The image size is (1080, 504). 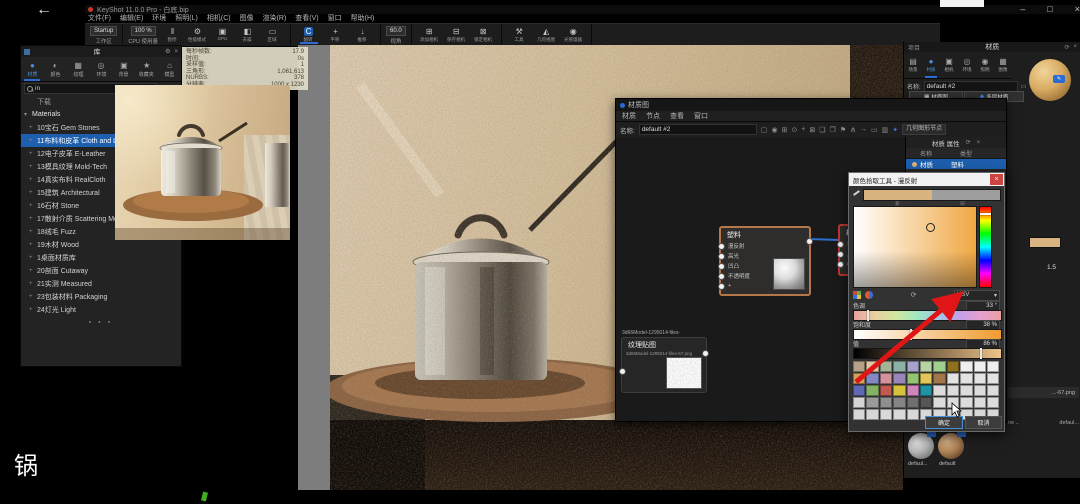 I want to click on graph-toolbar-icon: +, so click(x=803, y=130).